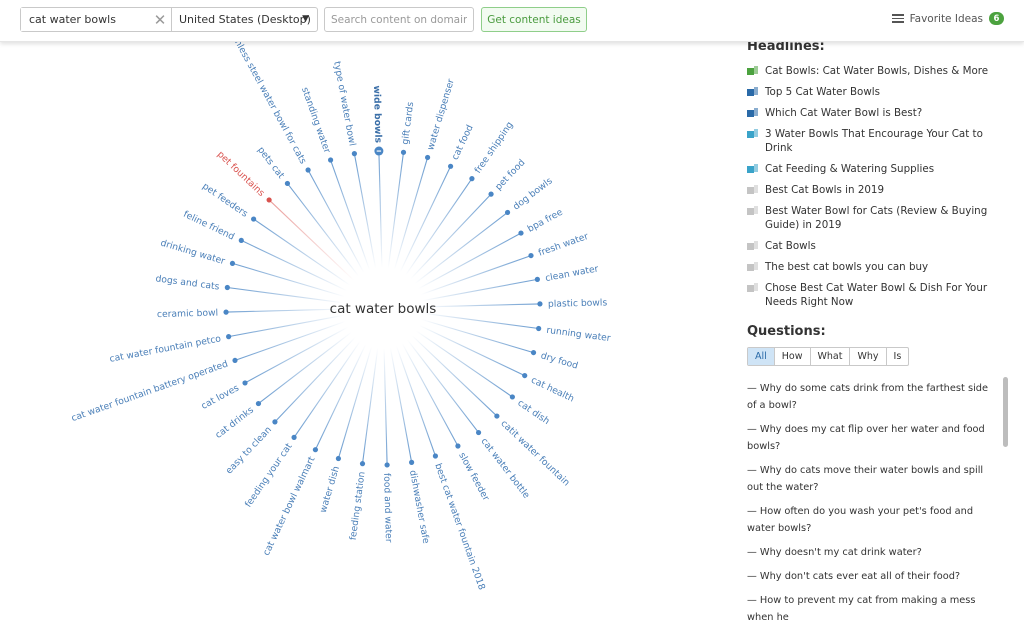 This screenshot has width=1024, height=633. What do you see at coordinates (150, 392) in the screenshot?
I see `spoke-label: cat water fountain battery operated` at bounding box center [150, 392].